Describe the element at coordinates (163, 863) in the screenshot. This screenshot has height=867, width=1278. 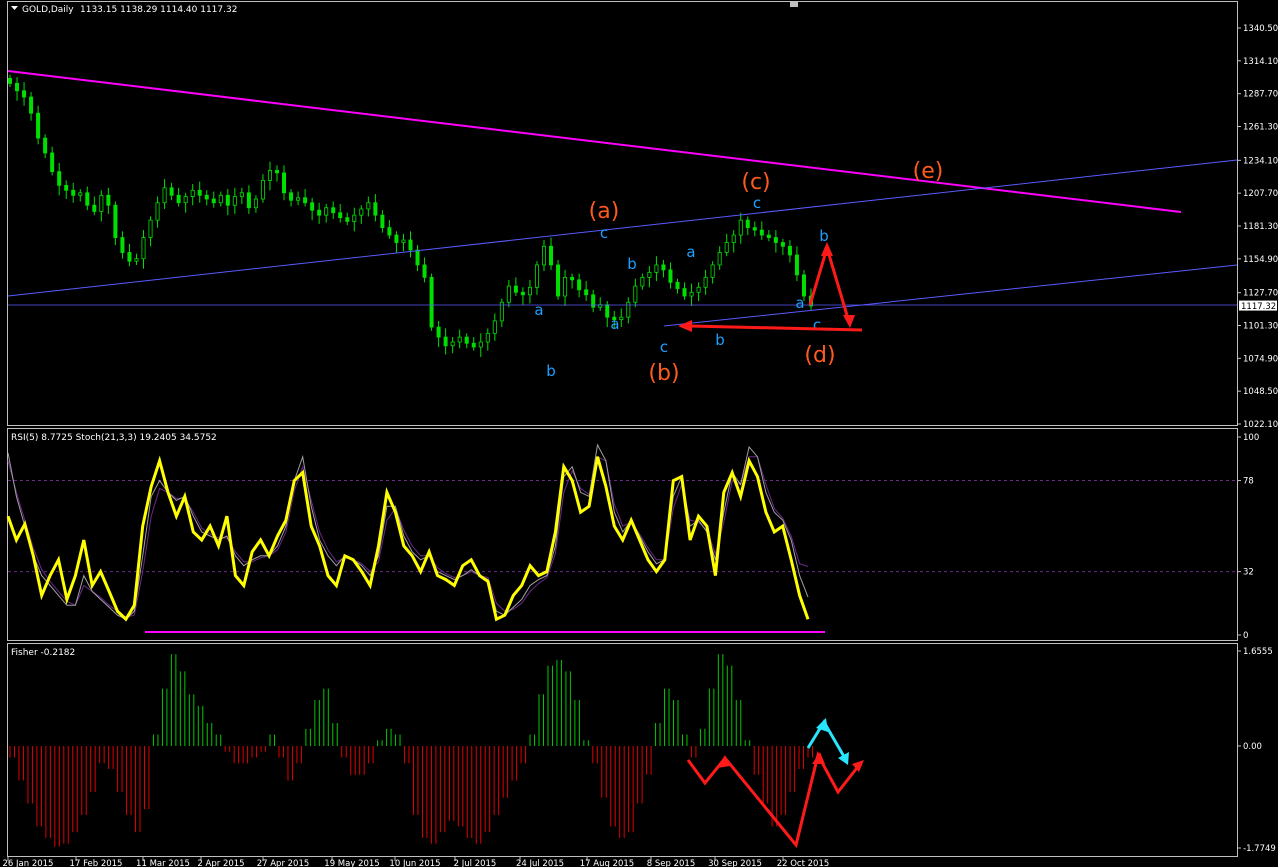
I see `date-tick-label: 11 Mar 2015` at that location.